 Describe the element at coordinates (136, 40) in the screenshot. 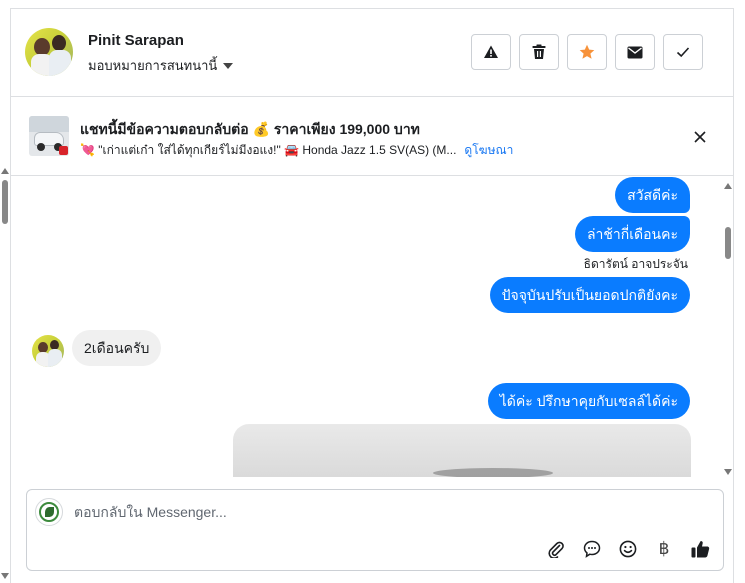

I see `contact-name: Pinit Sarapan` at that location.